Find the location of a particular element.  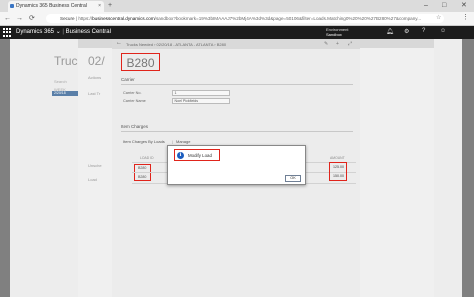

row-amount: 150.00 is located at coordinates (337, 176).